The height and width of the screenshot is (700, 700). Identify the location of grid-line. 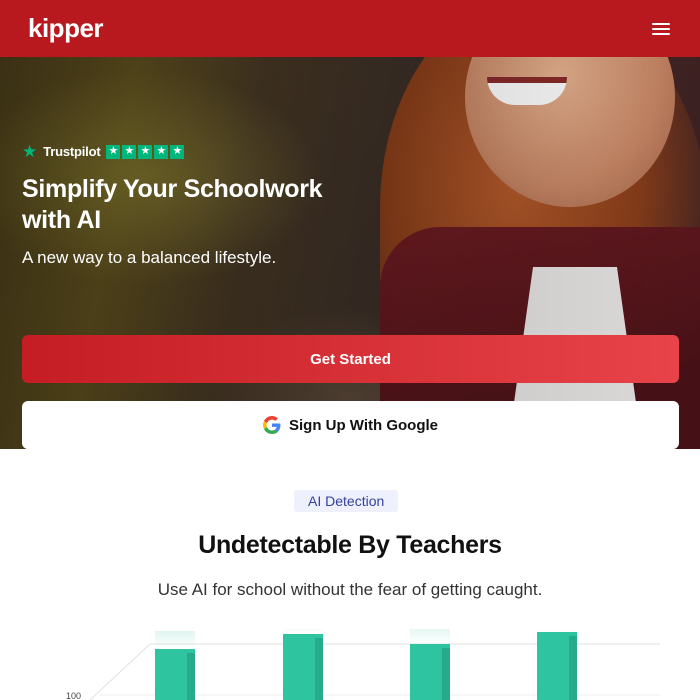
(120, 671).